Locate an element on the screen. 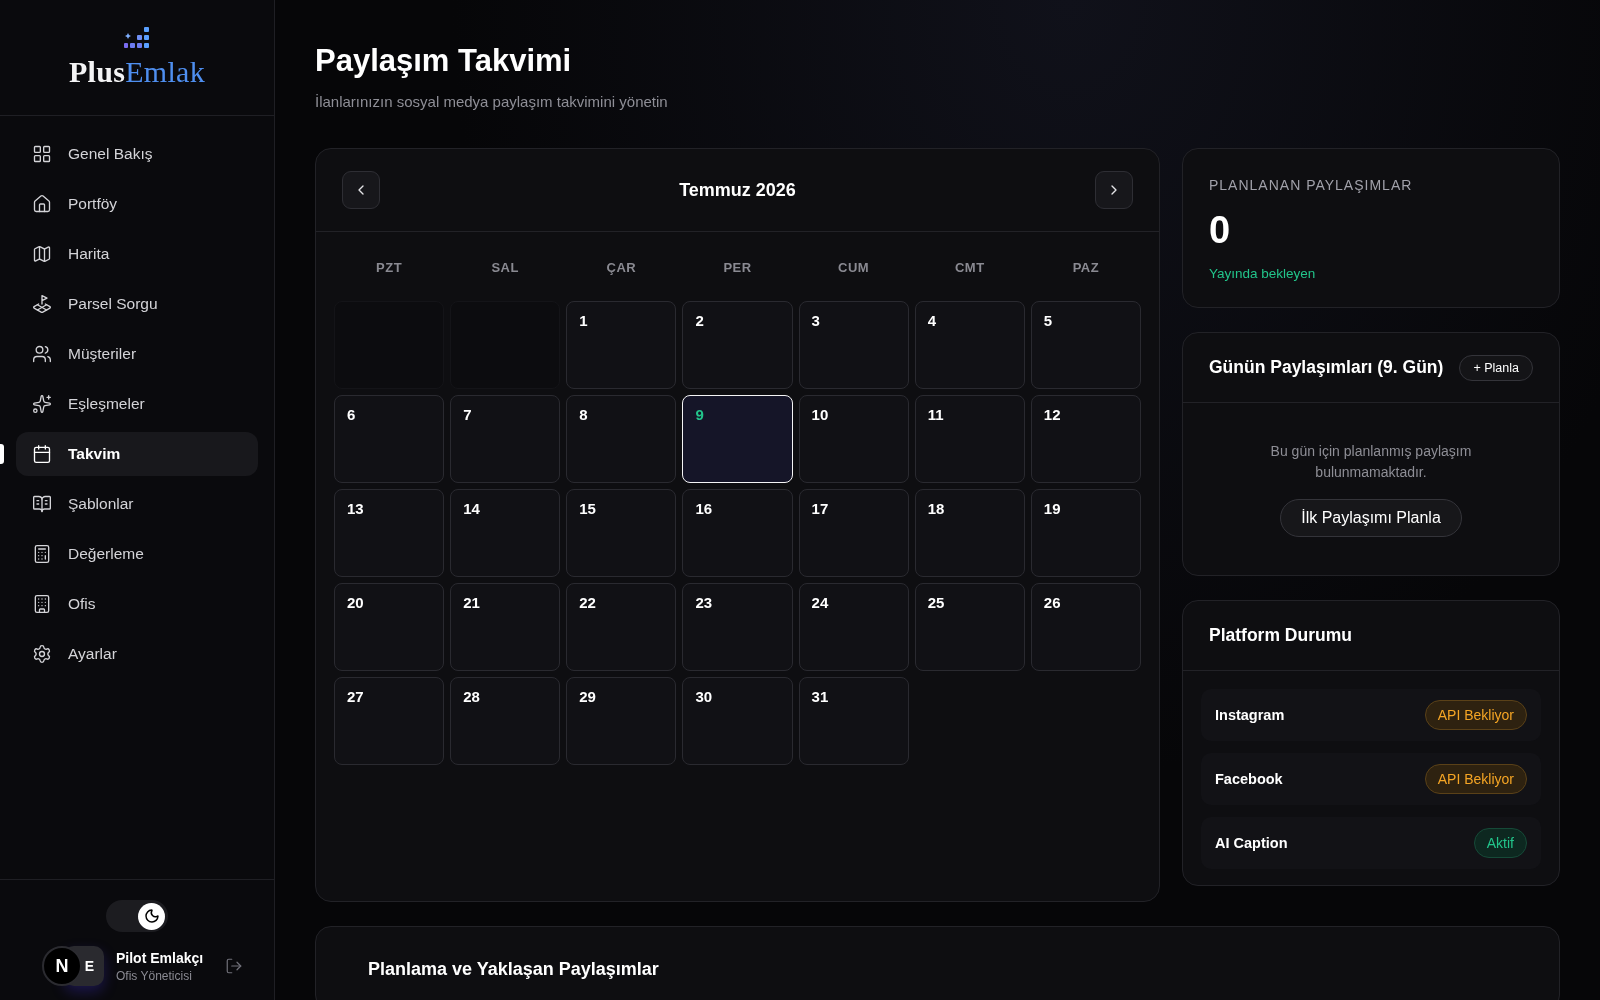  sparkles-icon is located at coordinates (42, 404).